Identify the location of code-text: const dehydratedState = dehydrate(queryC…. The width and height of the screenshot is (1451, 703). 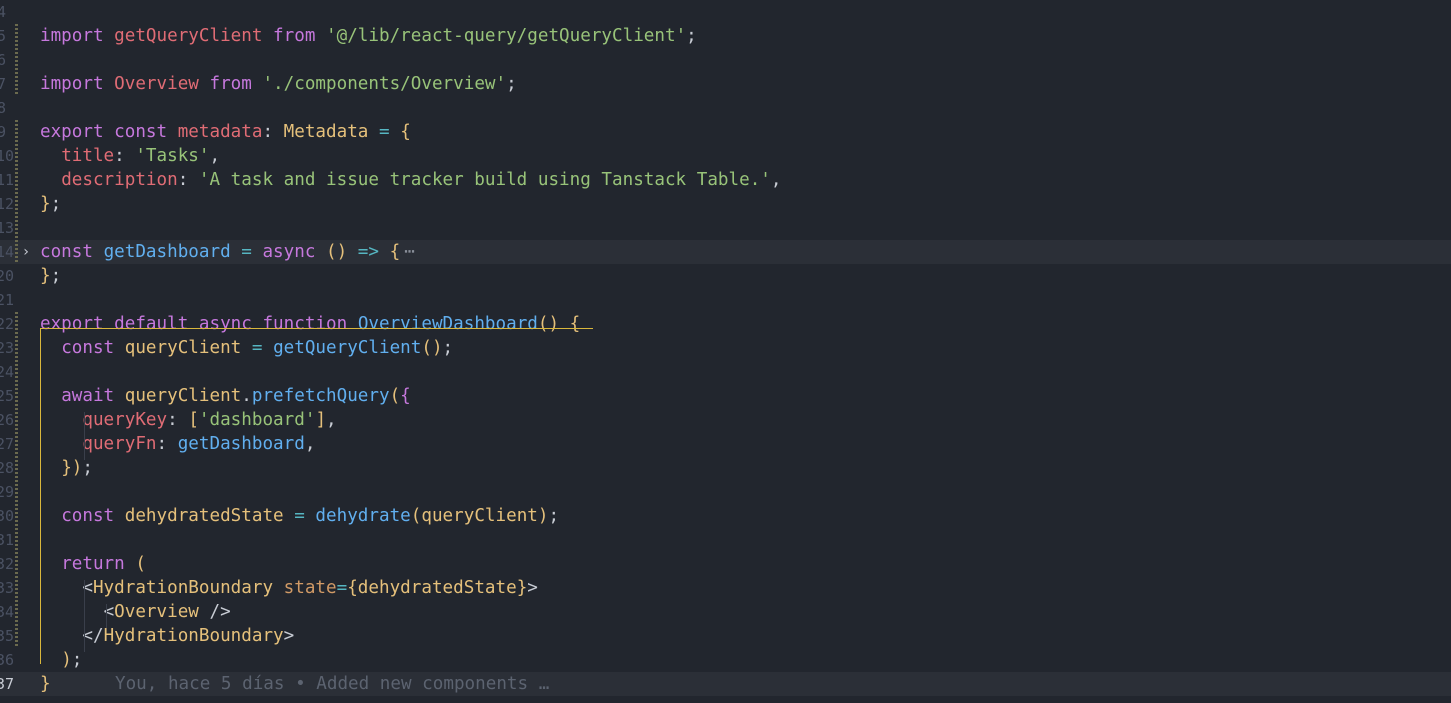
(310, 516).